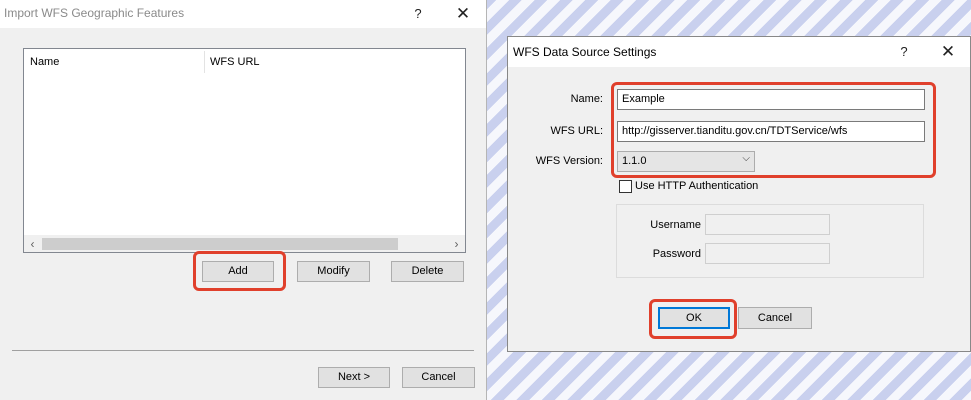  Describe the element at coordinates (696, 186) in the screenshot. I see `http-auth-label: Use HTTP Authentication` at that location.